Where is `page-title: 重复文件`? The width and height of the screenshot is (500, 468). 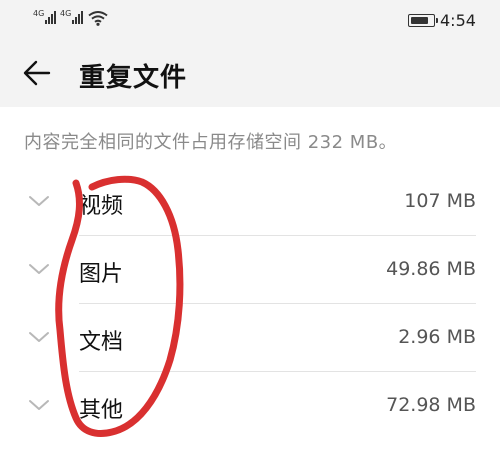 page-title: 重复文件 is located at coordinates (133, 78).